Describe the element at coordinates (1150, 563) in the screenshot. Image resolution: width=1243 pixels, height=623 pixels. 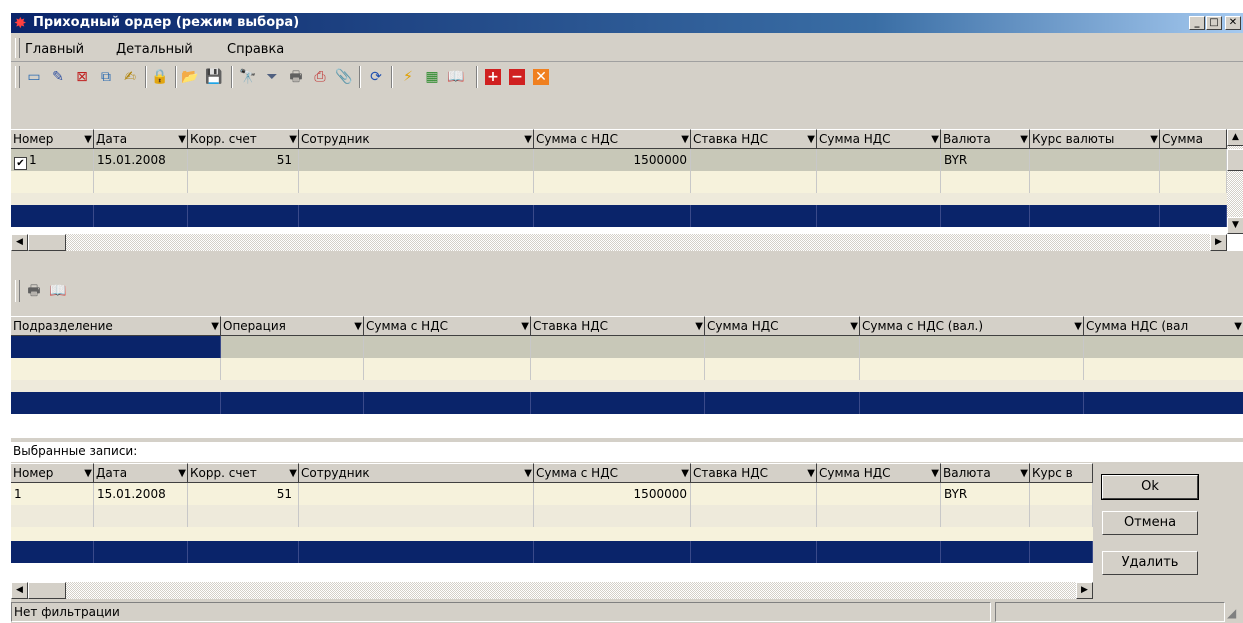
I see `delete-button: Удалить` at that location.